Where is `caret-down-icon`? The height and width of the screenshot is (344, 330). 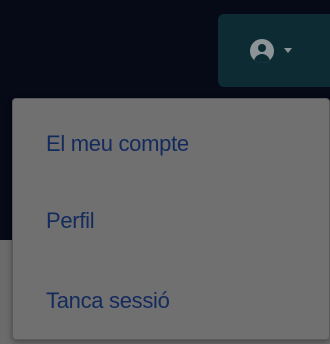
caret-down-icon is located at coordinates (288, 50).